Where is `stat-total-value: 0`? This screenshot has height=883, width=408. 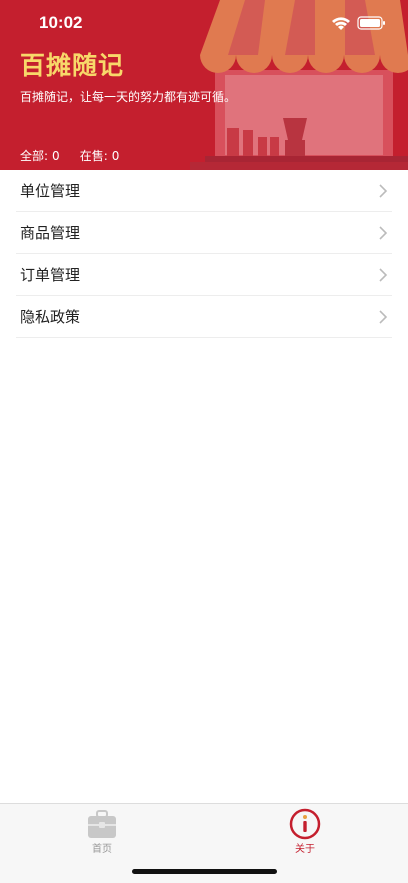
stat-total-value: 0 is located at coordinates (56, 156).